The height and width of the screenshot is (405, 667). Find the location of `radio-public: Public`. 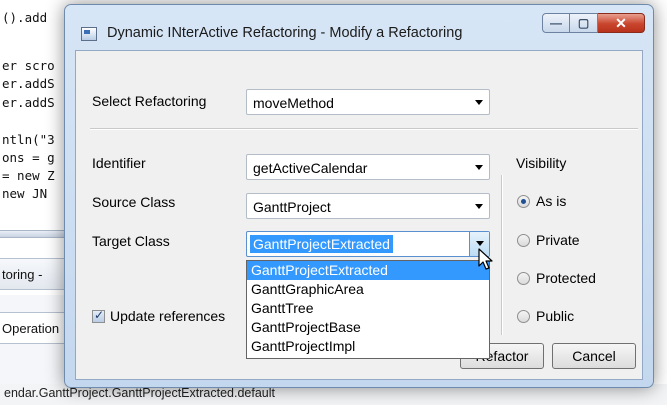

radio-public: Public is located at coordinates (545, 316).